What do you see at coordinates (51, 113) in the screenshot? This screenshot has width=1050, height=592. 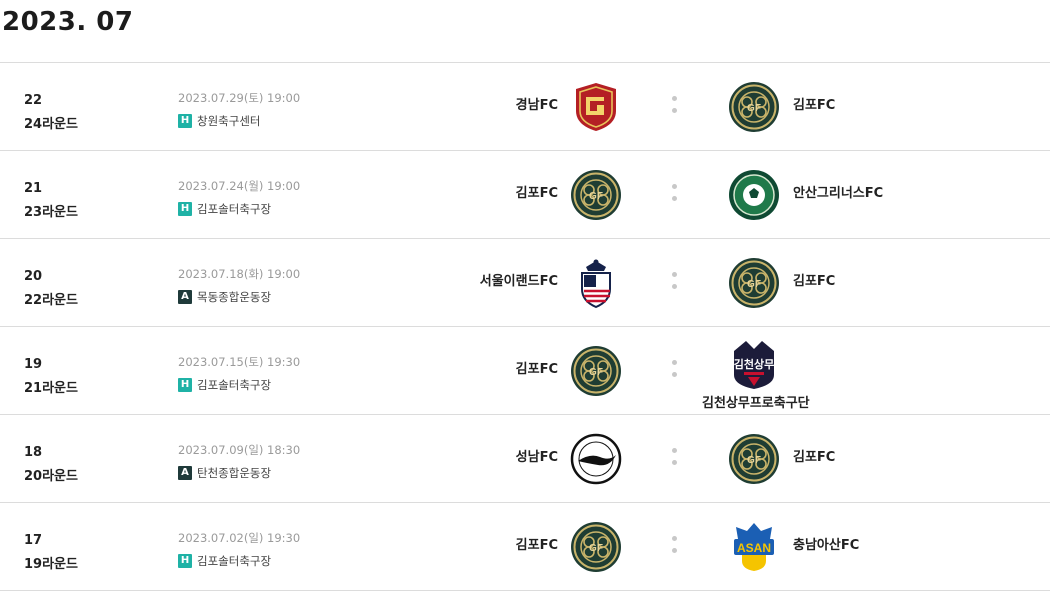 I see `round-info: 22 24라운드` at bounding box center [51, 113].